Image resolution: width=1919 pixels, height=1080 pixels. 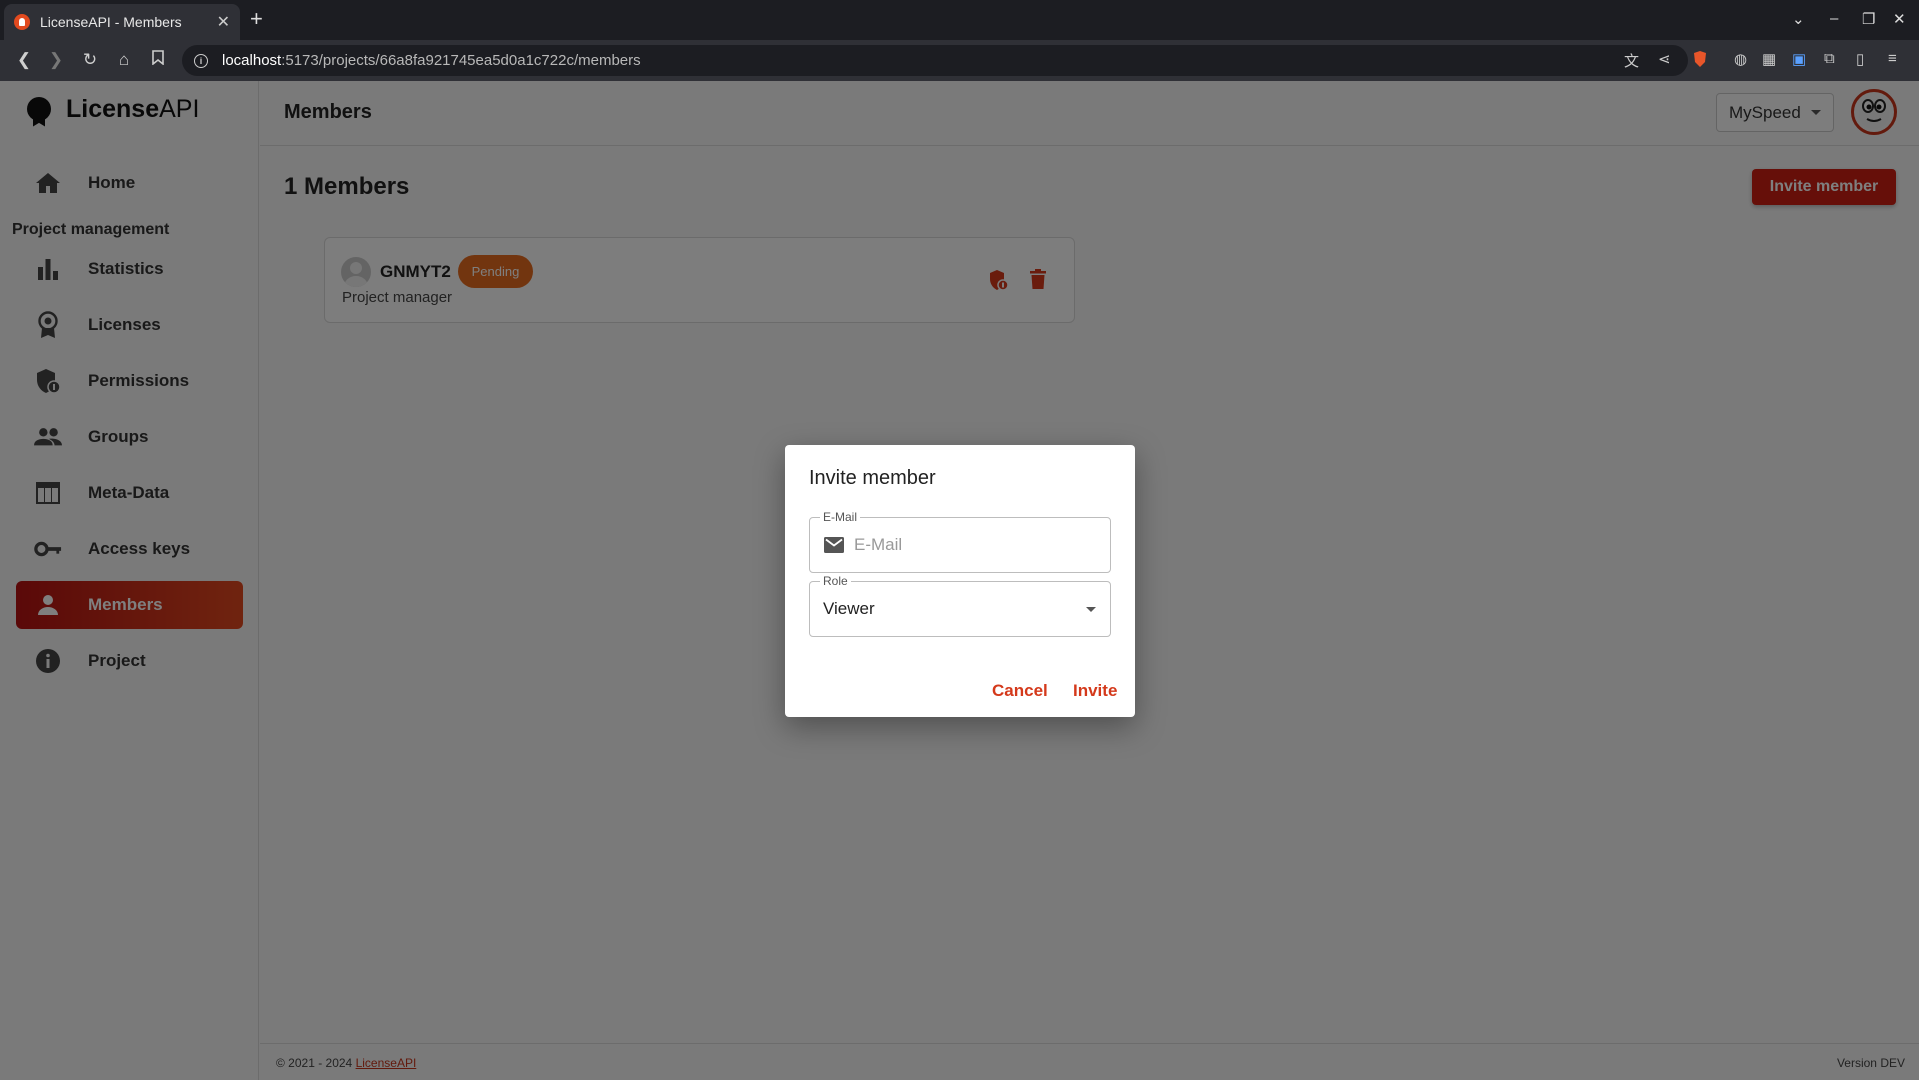 I want to click on role-select-value: Viewer, so click(x=849, y=608).